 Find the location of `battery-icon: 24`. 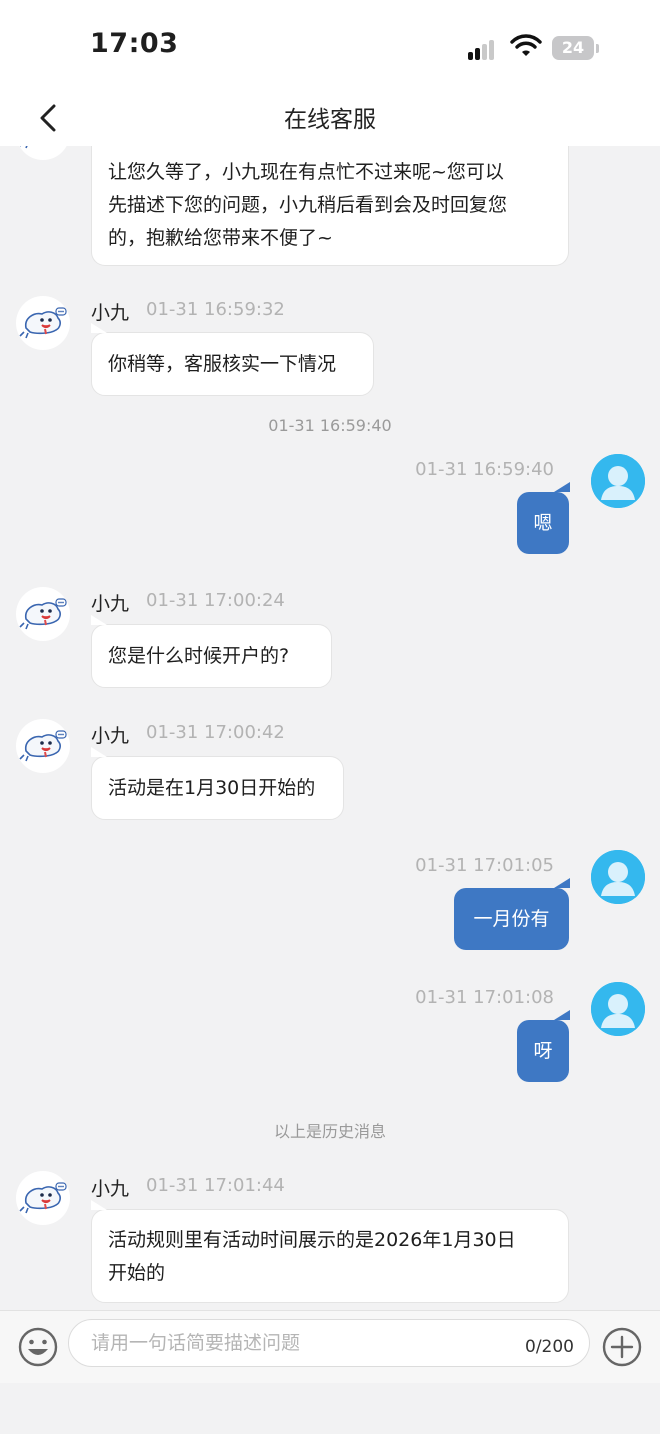

battery-icon: 24 is located at coordinates (573, 48).